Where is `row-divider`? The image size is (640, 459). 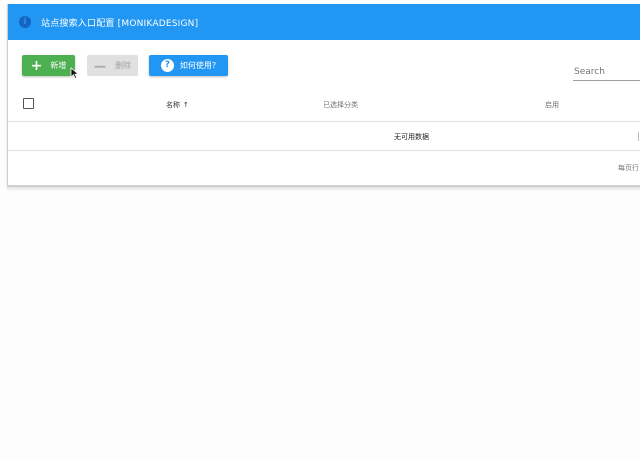 row-divider is located at coordinates (638, 136).